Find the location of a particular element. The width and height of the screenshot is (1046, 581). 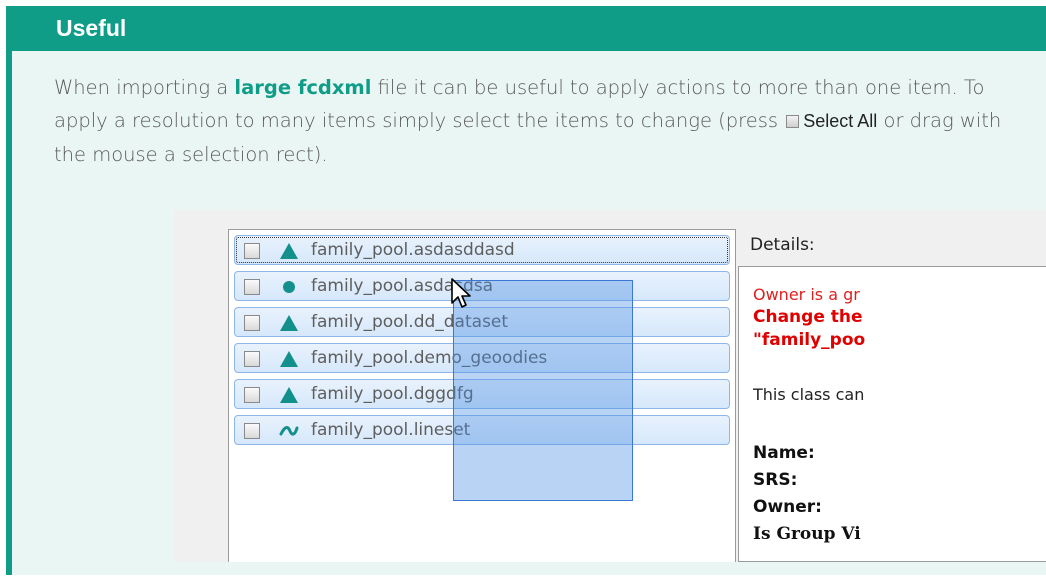

callout-highlight: large fcdxml is located at coordinates (303, 87).